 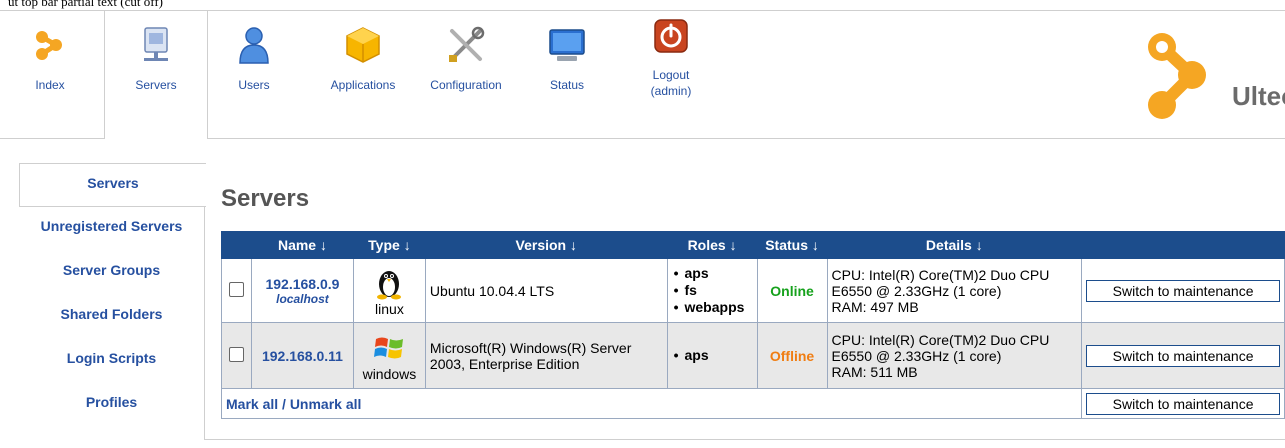 What do you see at coordinates (156, 75) in the screenshot?
I see `nav-servers: Servers` at bounding box center [156, 75].